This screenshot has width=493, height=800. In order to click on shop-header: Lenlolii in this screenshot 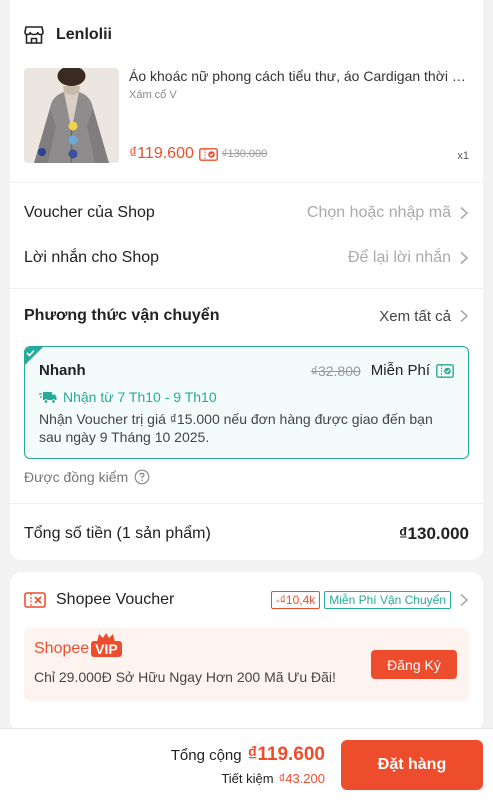, I will do `click(68, 35)`.